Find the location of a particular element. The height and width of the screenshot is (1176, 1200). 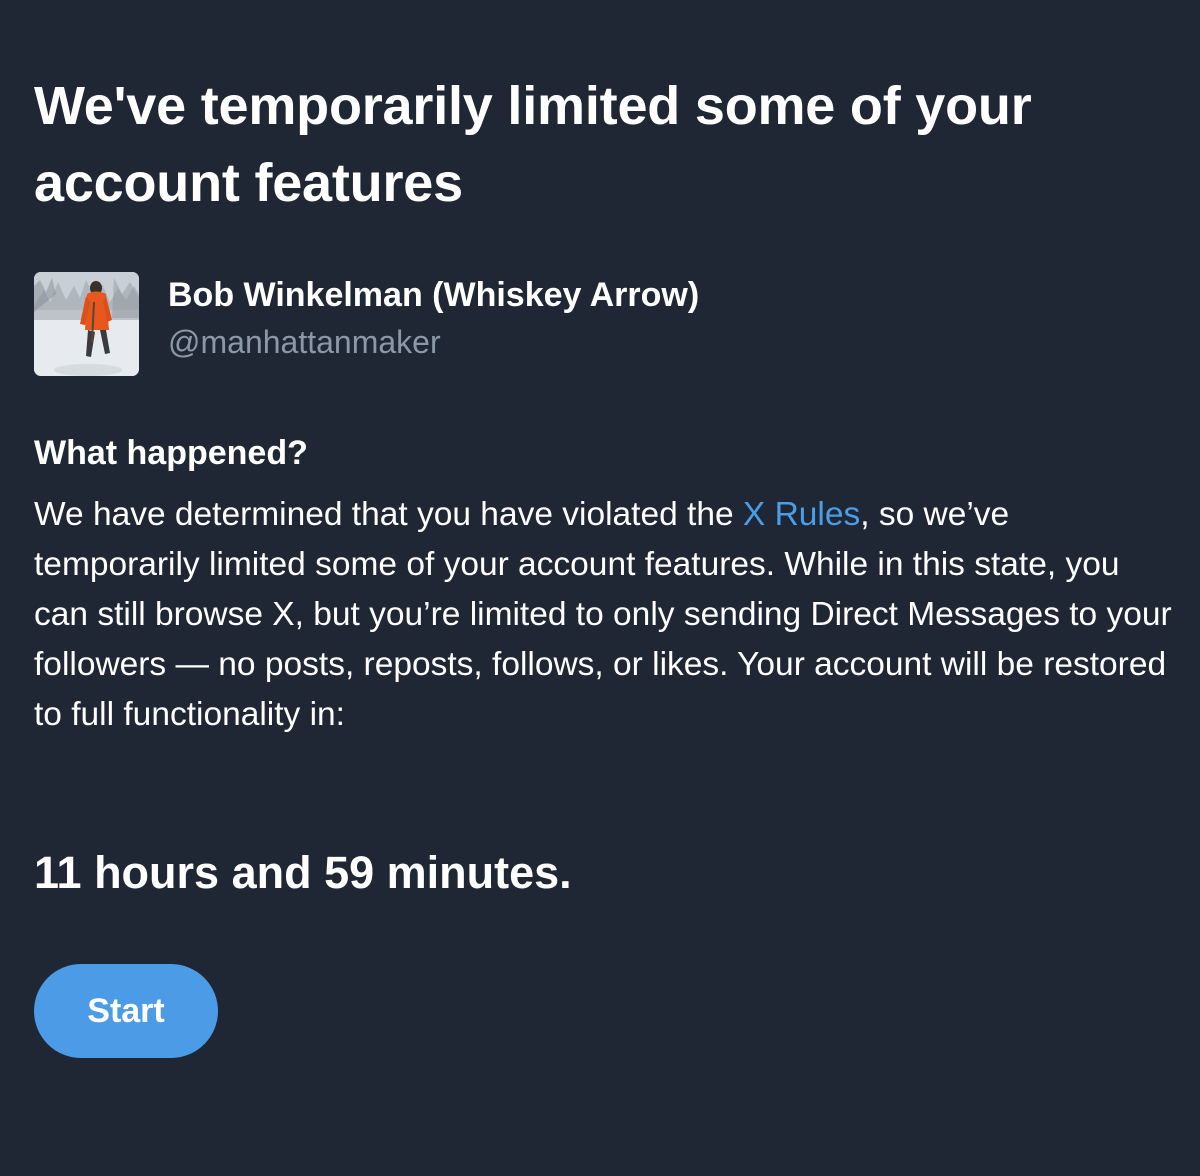

display-name: Bob Winkelman (Whiskey Arrow) is located at coordinates (434, 295).